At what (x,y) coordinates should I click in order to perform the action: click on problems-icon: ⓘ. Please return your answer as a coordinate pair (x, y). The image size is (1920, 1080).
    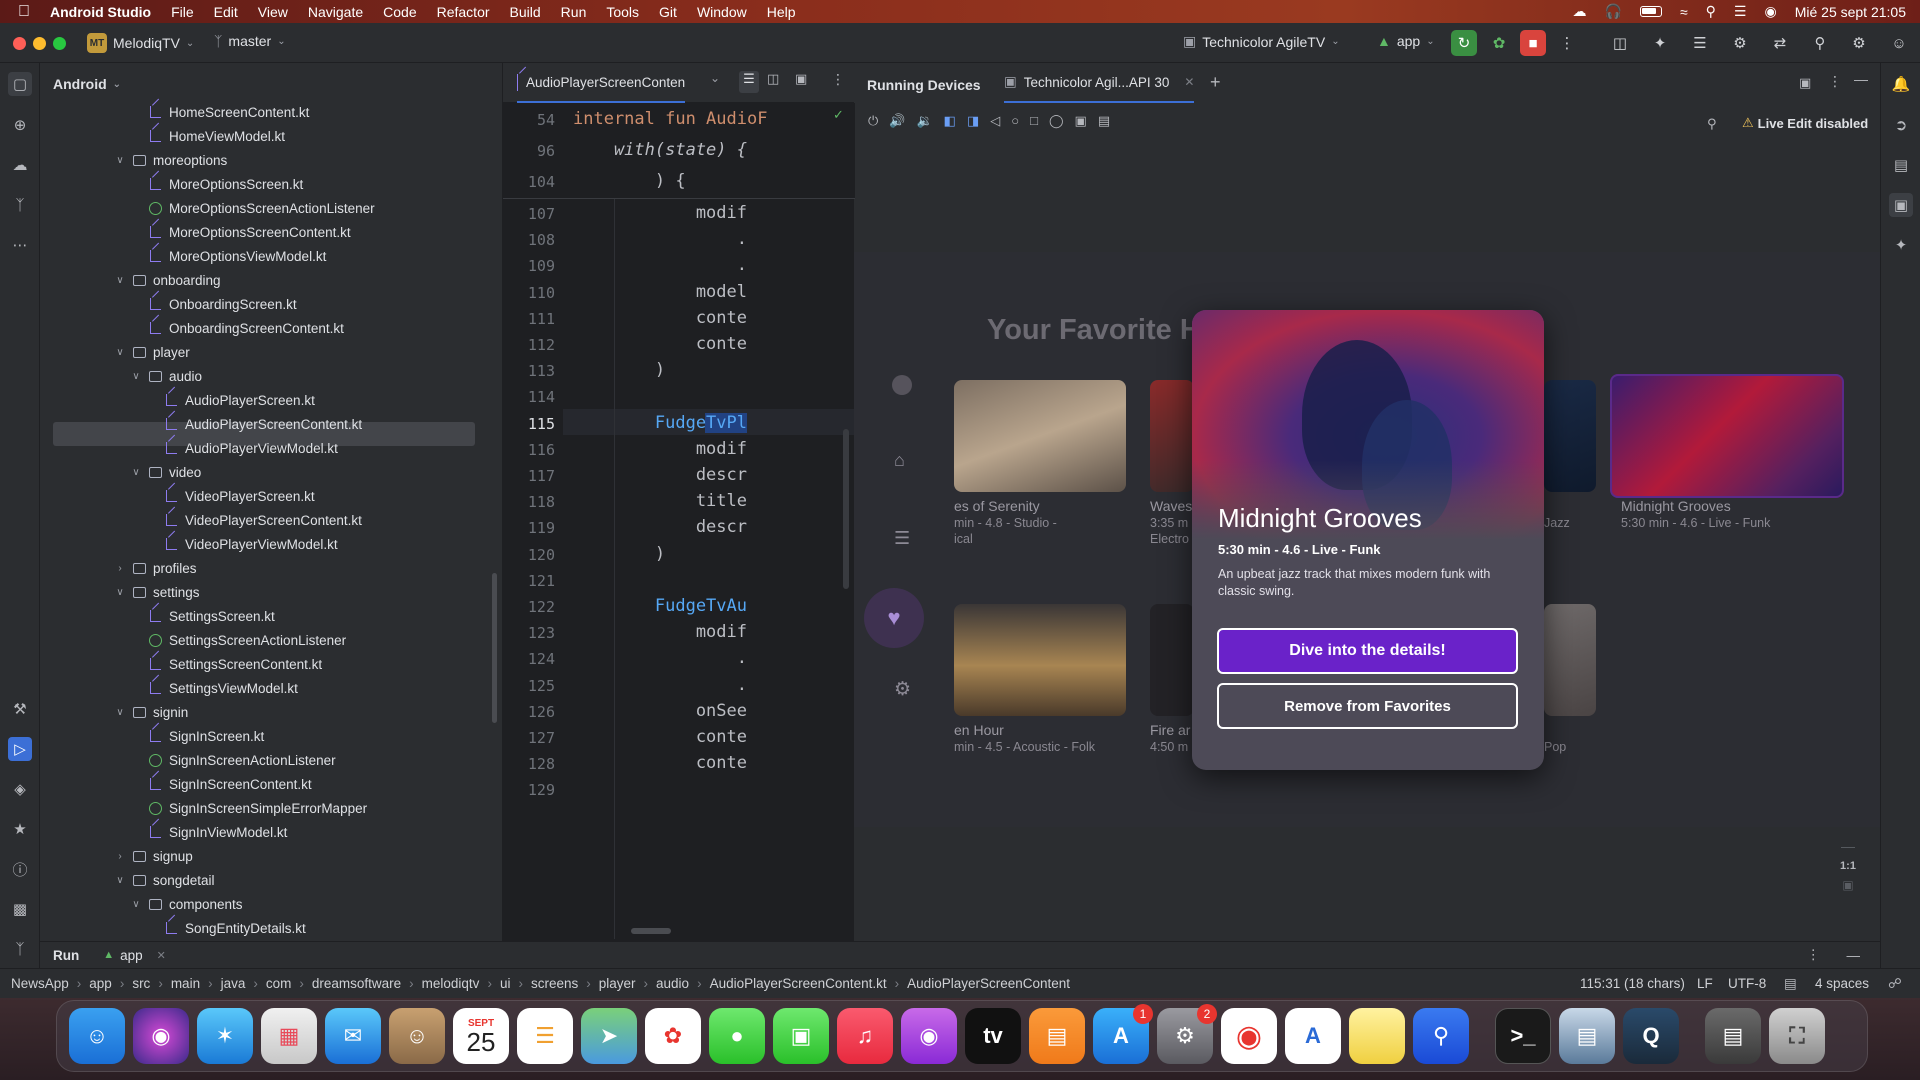
    Looking at the image, I should click on (20, 869).